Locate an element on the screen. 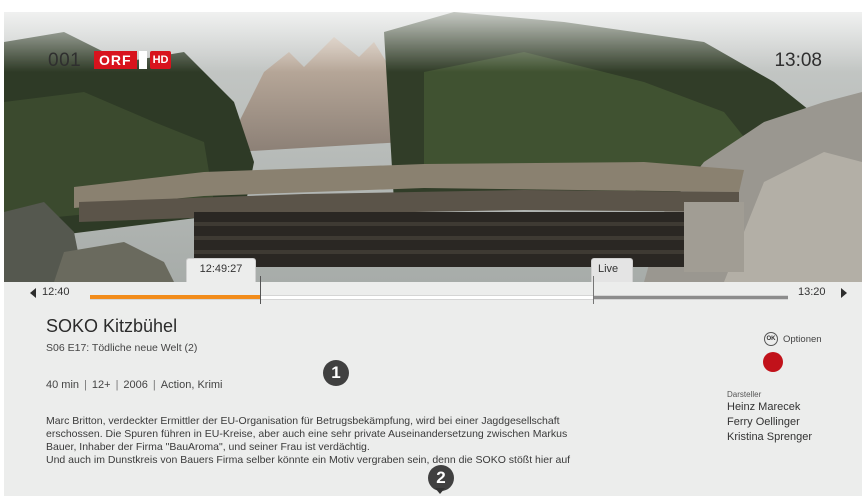 Image resolution: width=865 pixels, height=496 pixels. scroll-down-arrow-icon is located at coordinates (440, 491).